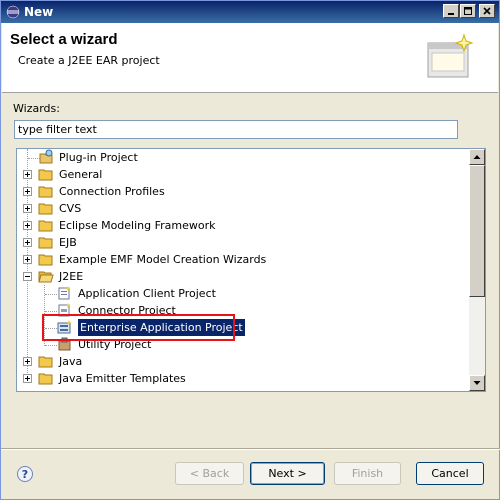 The image size is (500, 500). I want to click on arrow-up-icon, so click(477, 157).